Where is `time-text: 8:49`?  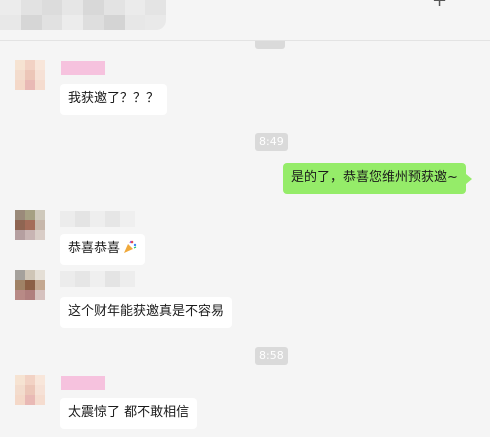
time-text: 8:49 is located at coordinates (271, 141).